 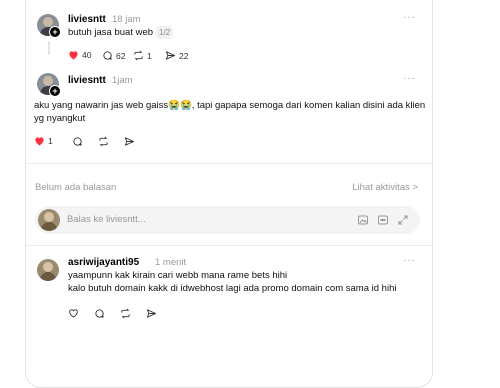 I want to click on thread-line, so click(x=49, y=48).